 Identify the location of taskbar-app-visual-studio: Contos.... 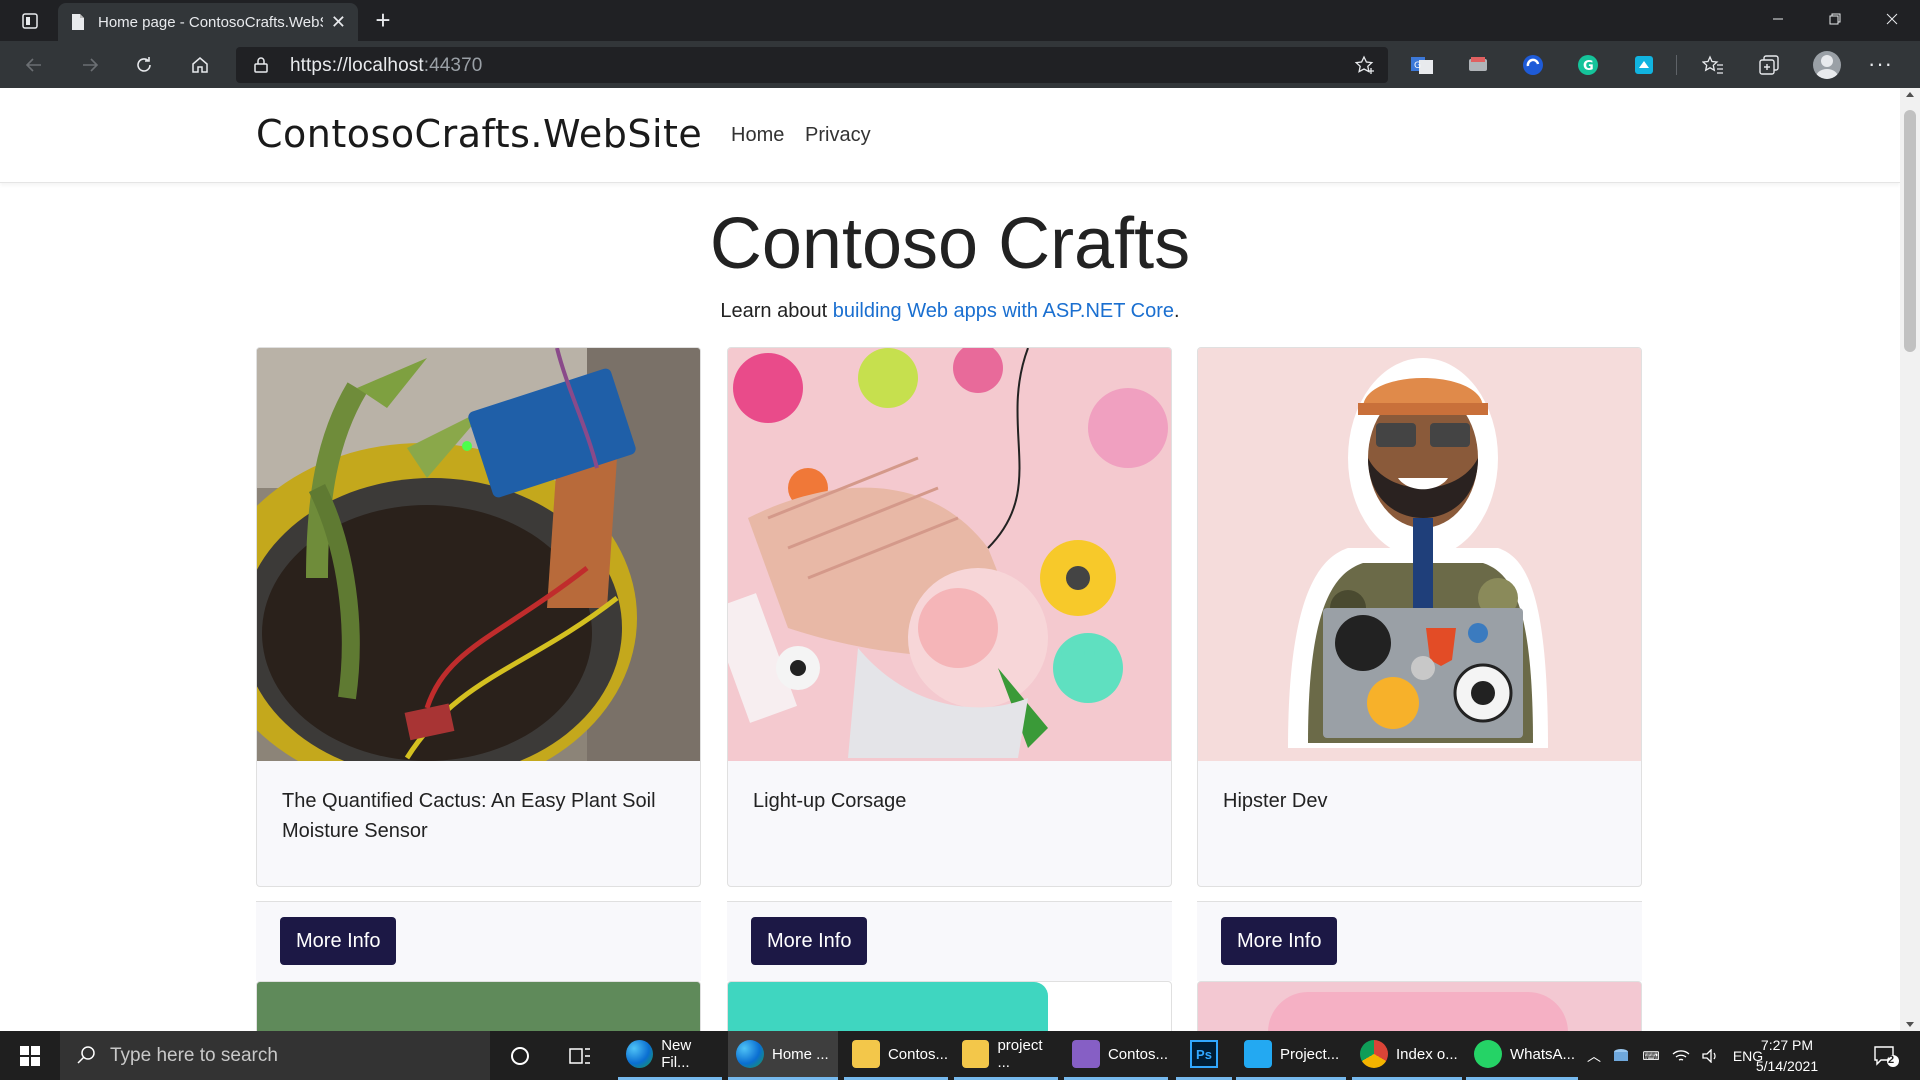
(1116, 1055).